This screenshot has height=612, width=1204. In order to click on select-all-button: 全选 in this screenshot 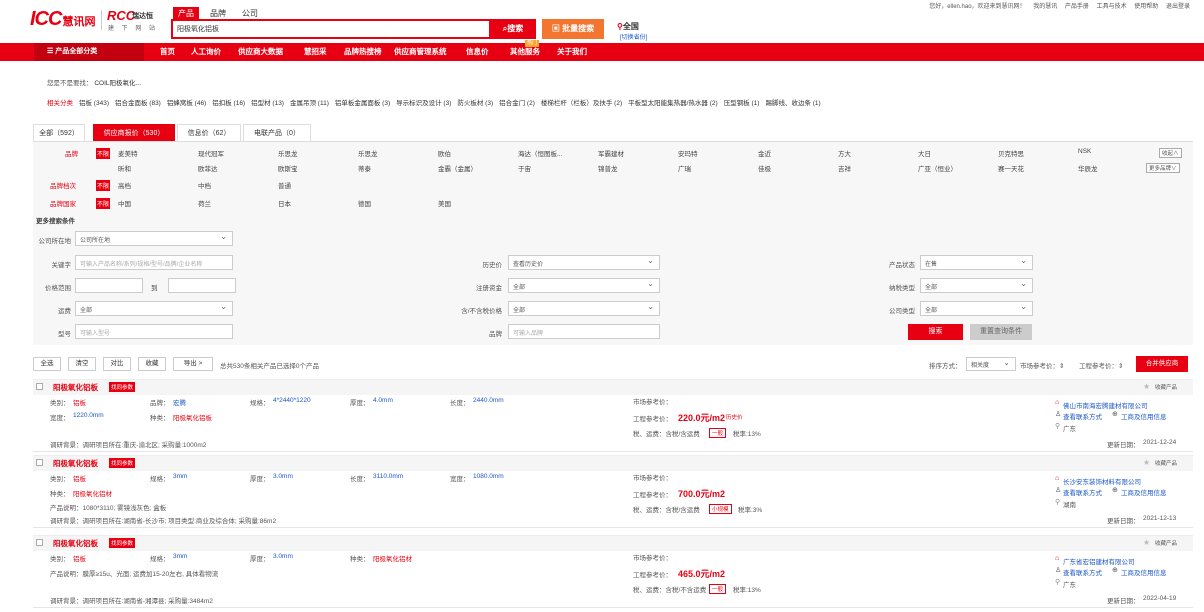, I will do `click(47, 364)`.